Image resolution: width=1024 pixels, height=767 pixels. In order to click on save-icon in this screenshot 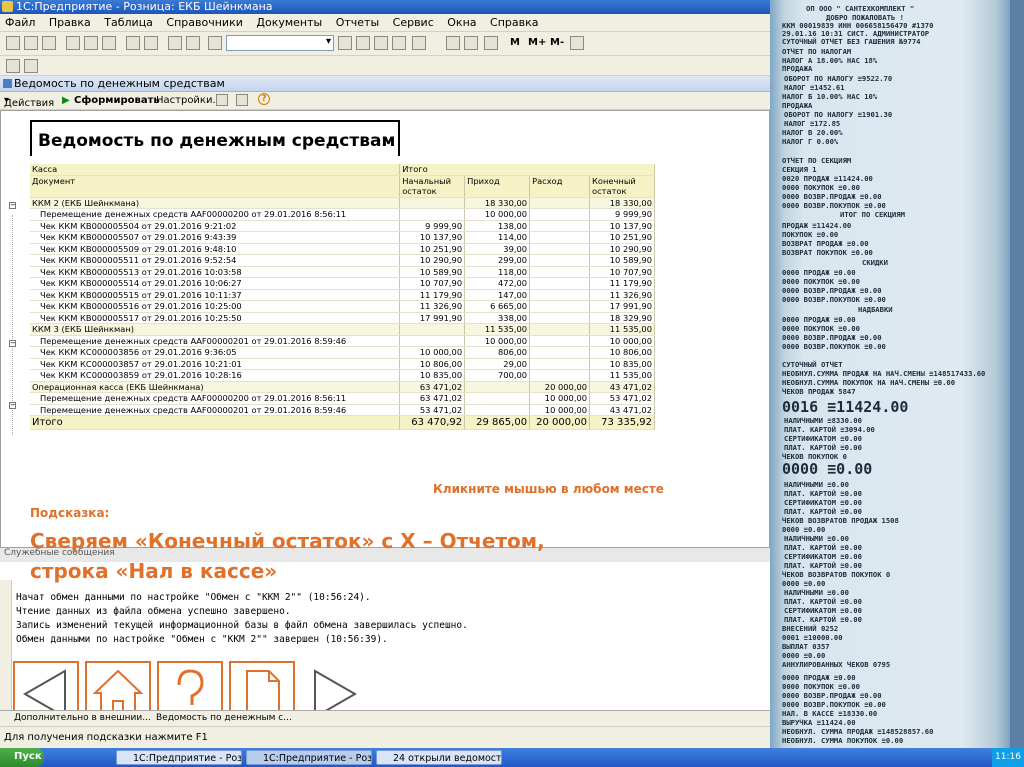, I will do `click(49, 43)`.